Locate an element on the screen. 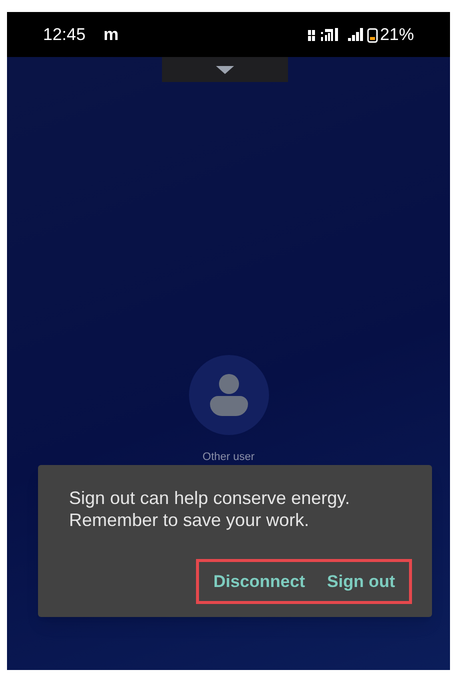 The width and height of the screenshot is (457, 680). battery-percentage: 21% is located at coordinates (397, 35).